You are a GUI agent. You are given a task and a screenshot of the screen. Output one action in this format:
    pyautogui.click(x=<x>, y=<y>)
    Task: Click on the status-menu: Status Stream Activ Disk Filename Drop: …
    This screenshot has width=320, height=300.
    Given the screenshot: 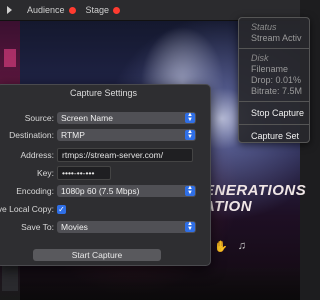 What is the action you would take?
    pyautogui.click(x=274, y=80)
    